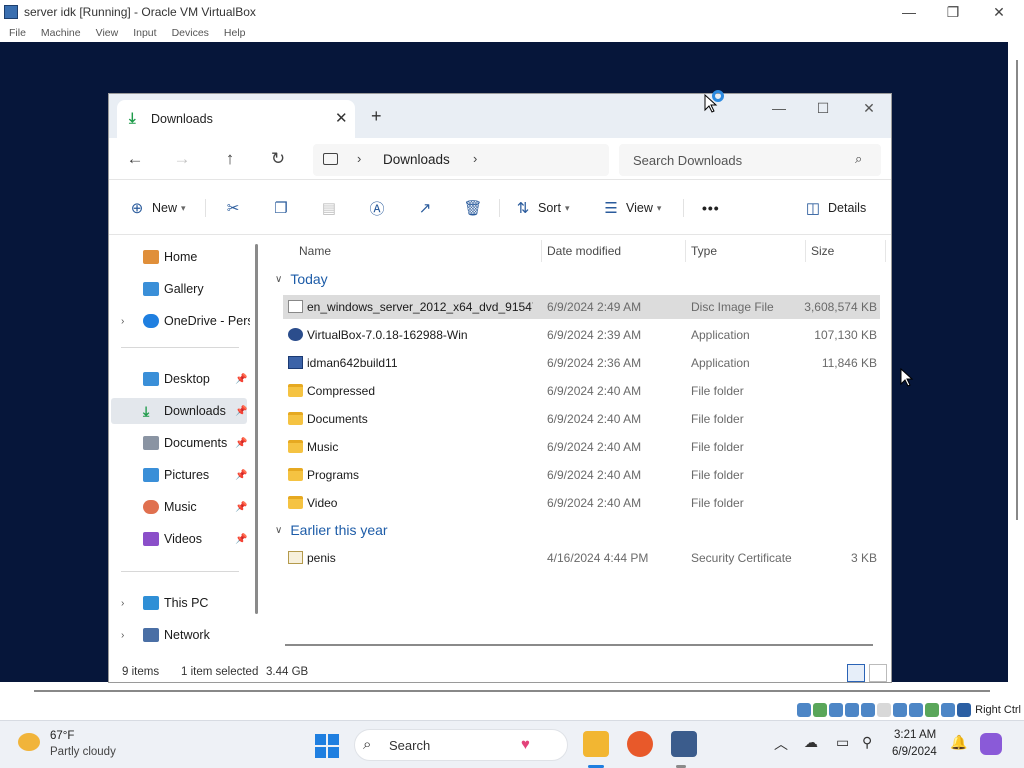  I want to click on nav-item-thispc: › This PC, so click(179, 603).